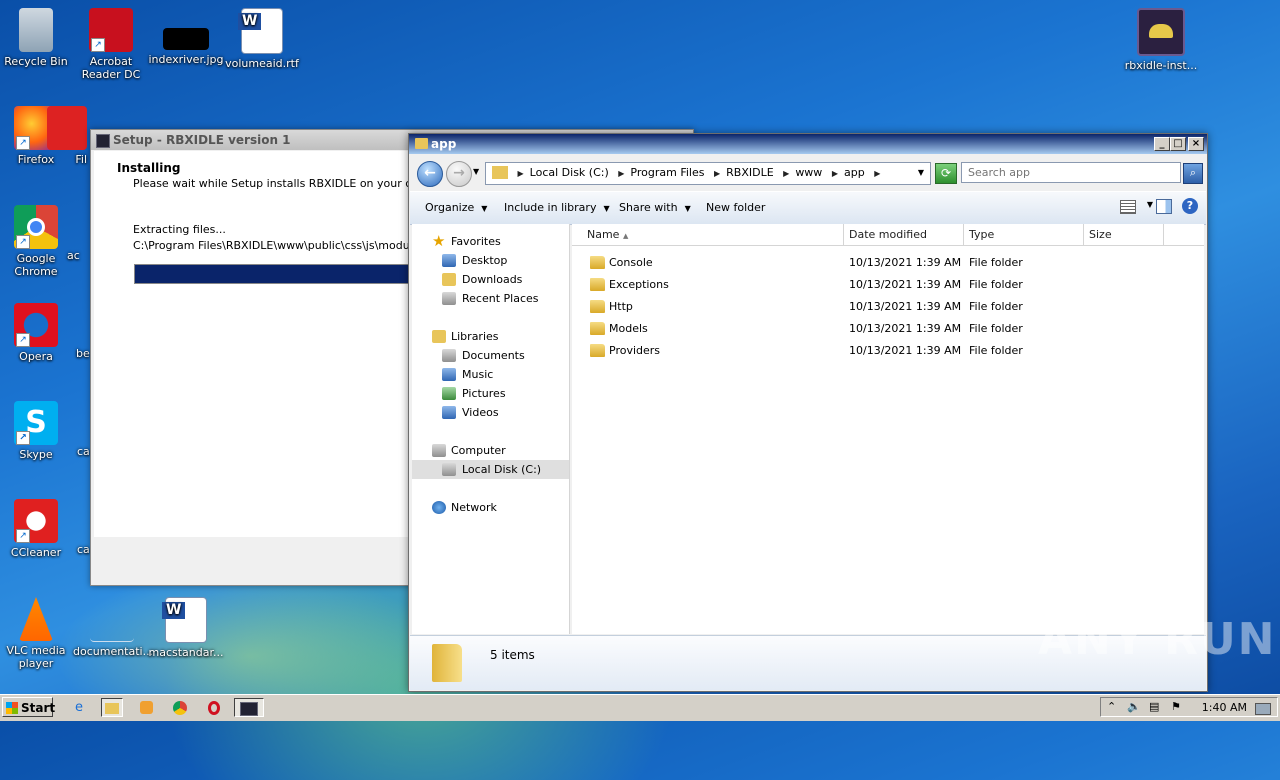 This screenshot has width=1280, height=780. What do you see at coordinates (459, 174) in the screenshot?
I see `forward-button: →` at bounding box center [459, 174].